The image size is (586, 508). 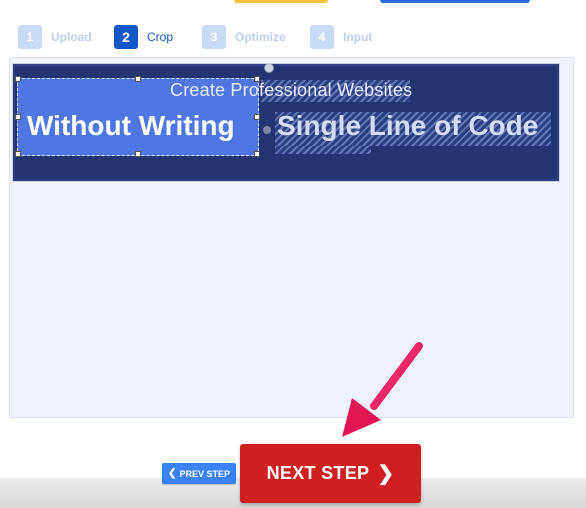 I want to click on step-upload: 1 Upload, so click(x=55, y=37).